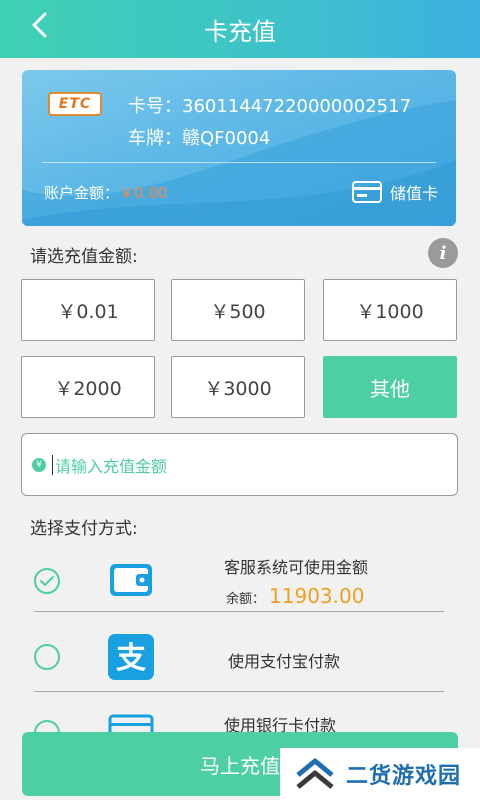  I want to click on payment-label-balance: 客服系统可使用金额, so click(296, 567).